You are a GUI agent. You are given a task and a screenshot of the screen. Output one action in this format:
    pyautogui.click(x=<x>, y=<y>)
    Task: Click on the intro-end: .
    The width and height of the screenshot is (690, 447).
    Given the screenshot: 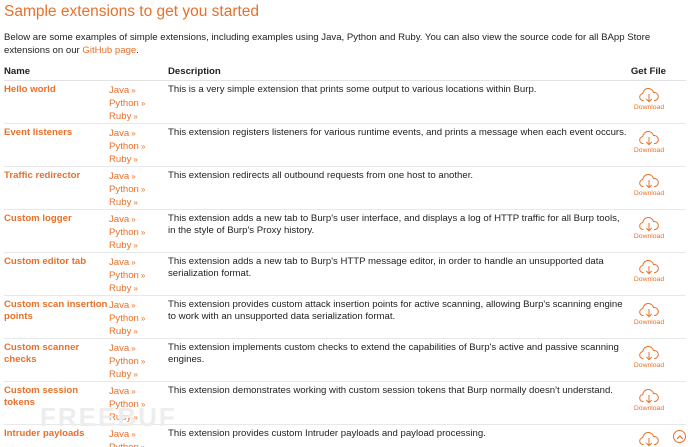 What is the action you would take?
    pyautogui.click(x=137, y=50)
    